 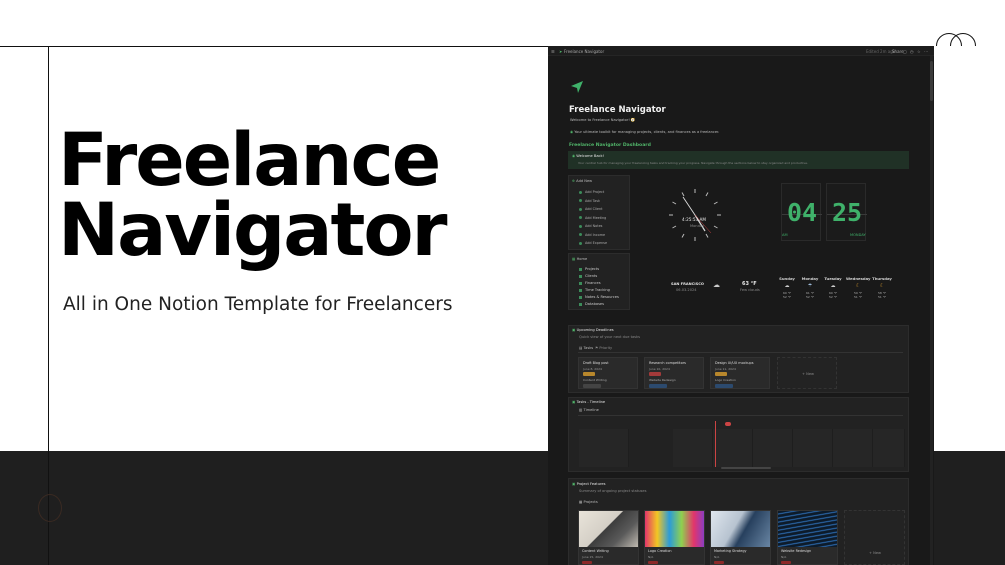 What do you see at coordinates (590, 226) in the screenshot?
I see `add-notes-button: Add Notes` at bounding box center [590, 226].